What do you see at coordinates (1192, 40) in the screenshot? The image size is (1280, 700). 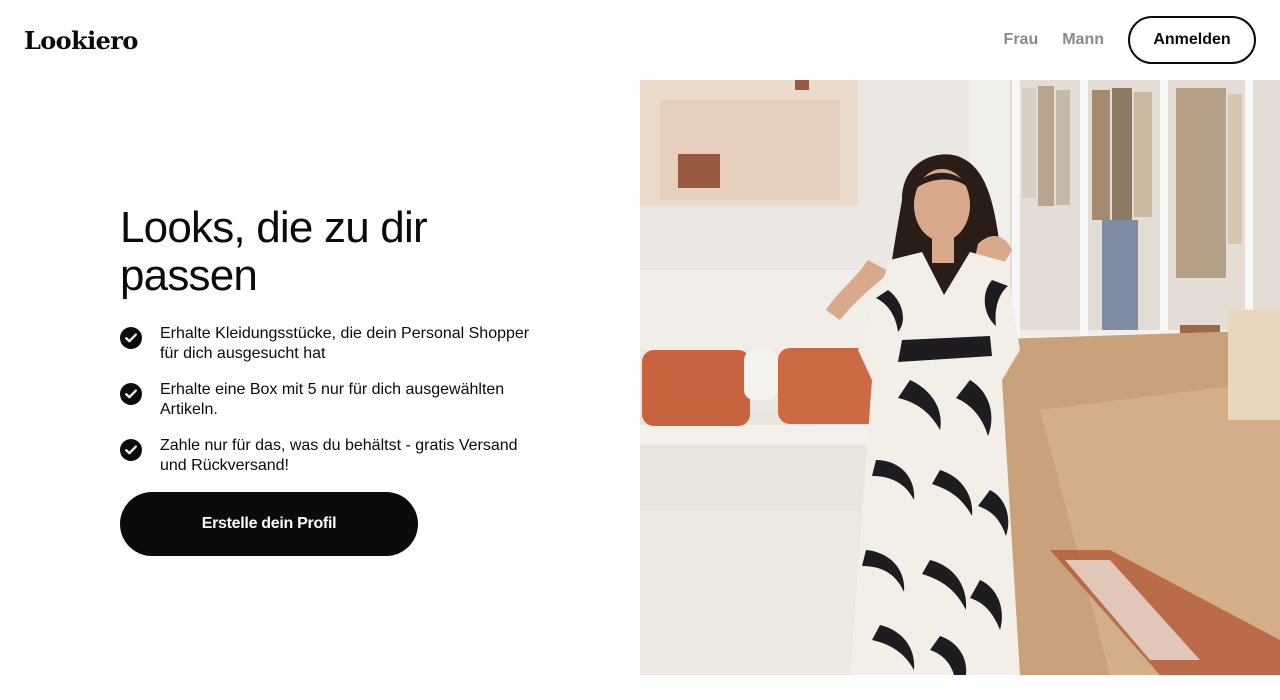 I see `login-button: Anmelden` at bounding box center [1192, 40].